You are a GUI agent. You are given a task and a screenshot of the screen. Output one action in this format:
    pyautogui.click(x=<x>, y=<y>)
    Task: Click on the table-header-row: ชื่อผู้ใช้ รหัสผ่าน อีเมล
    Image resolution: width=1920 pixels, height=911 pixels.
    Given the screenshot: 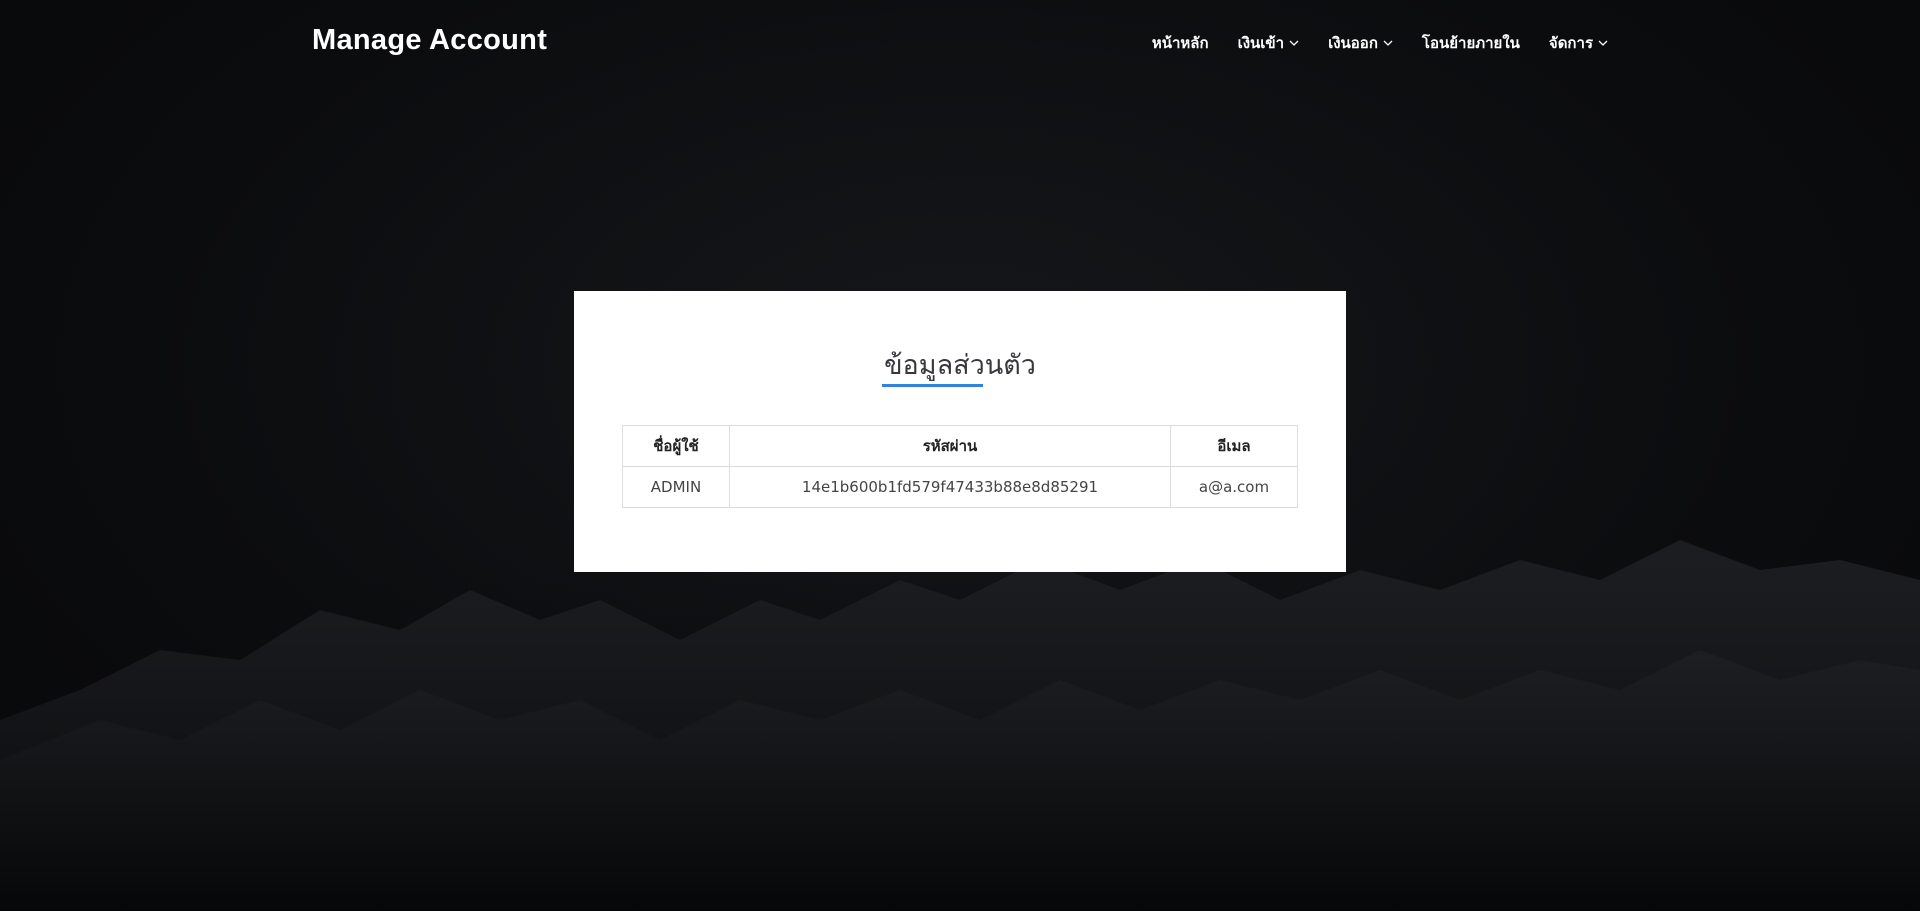 What is the action you would take?
    pyautogui.click(x=960, y=446)
    